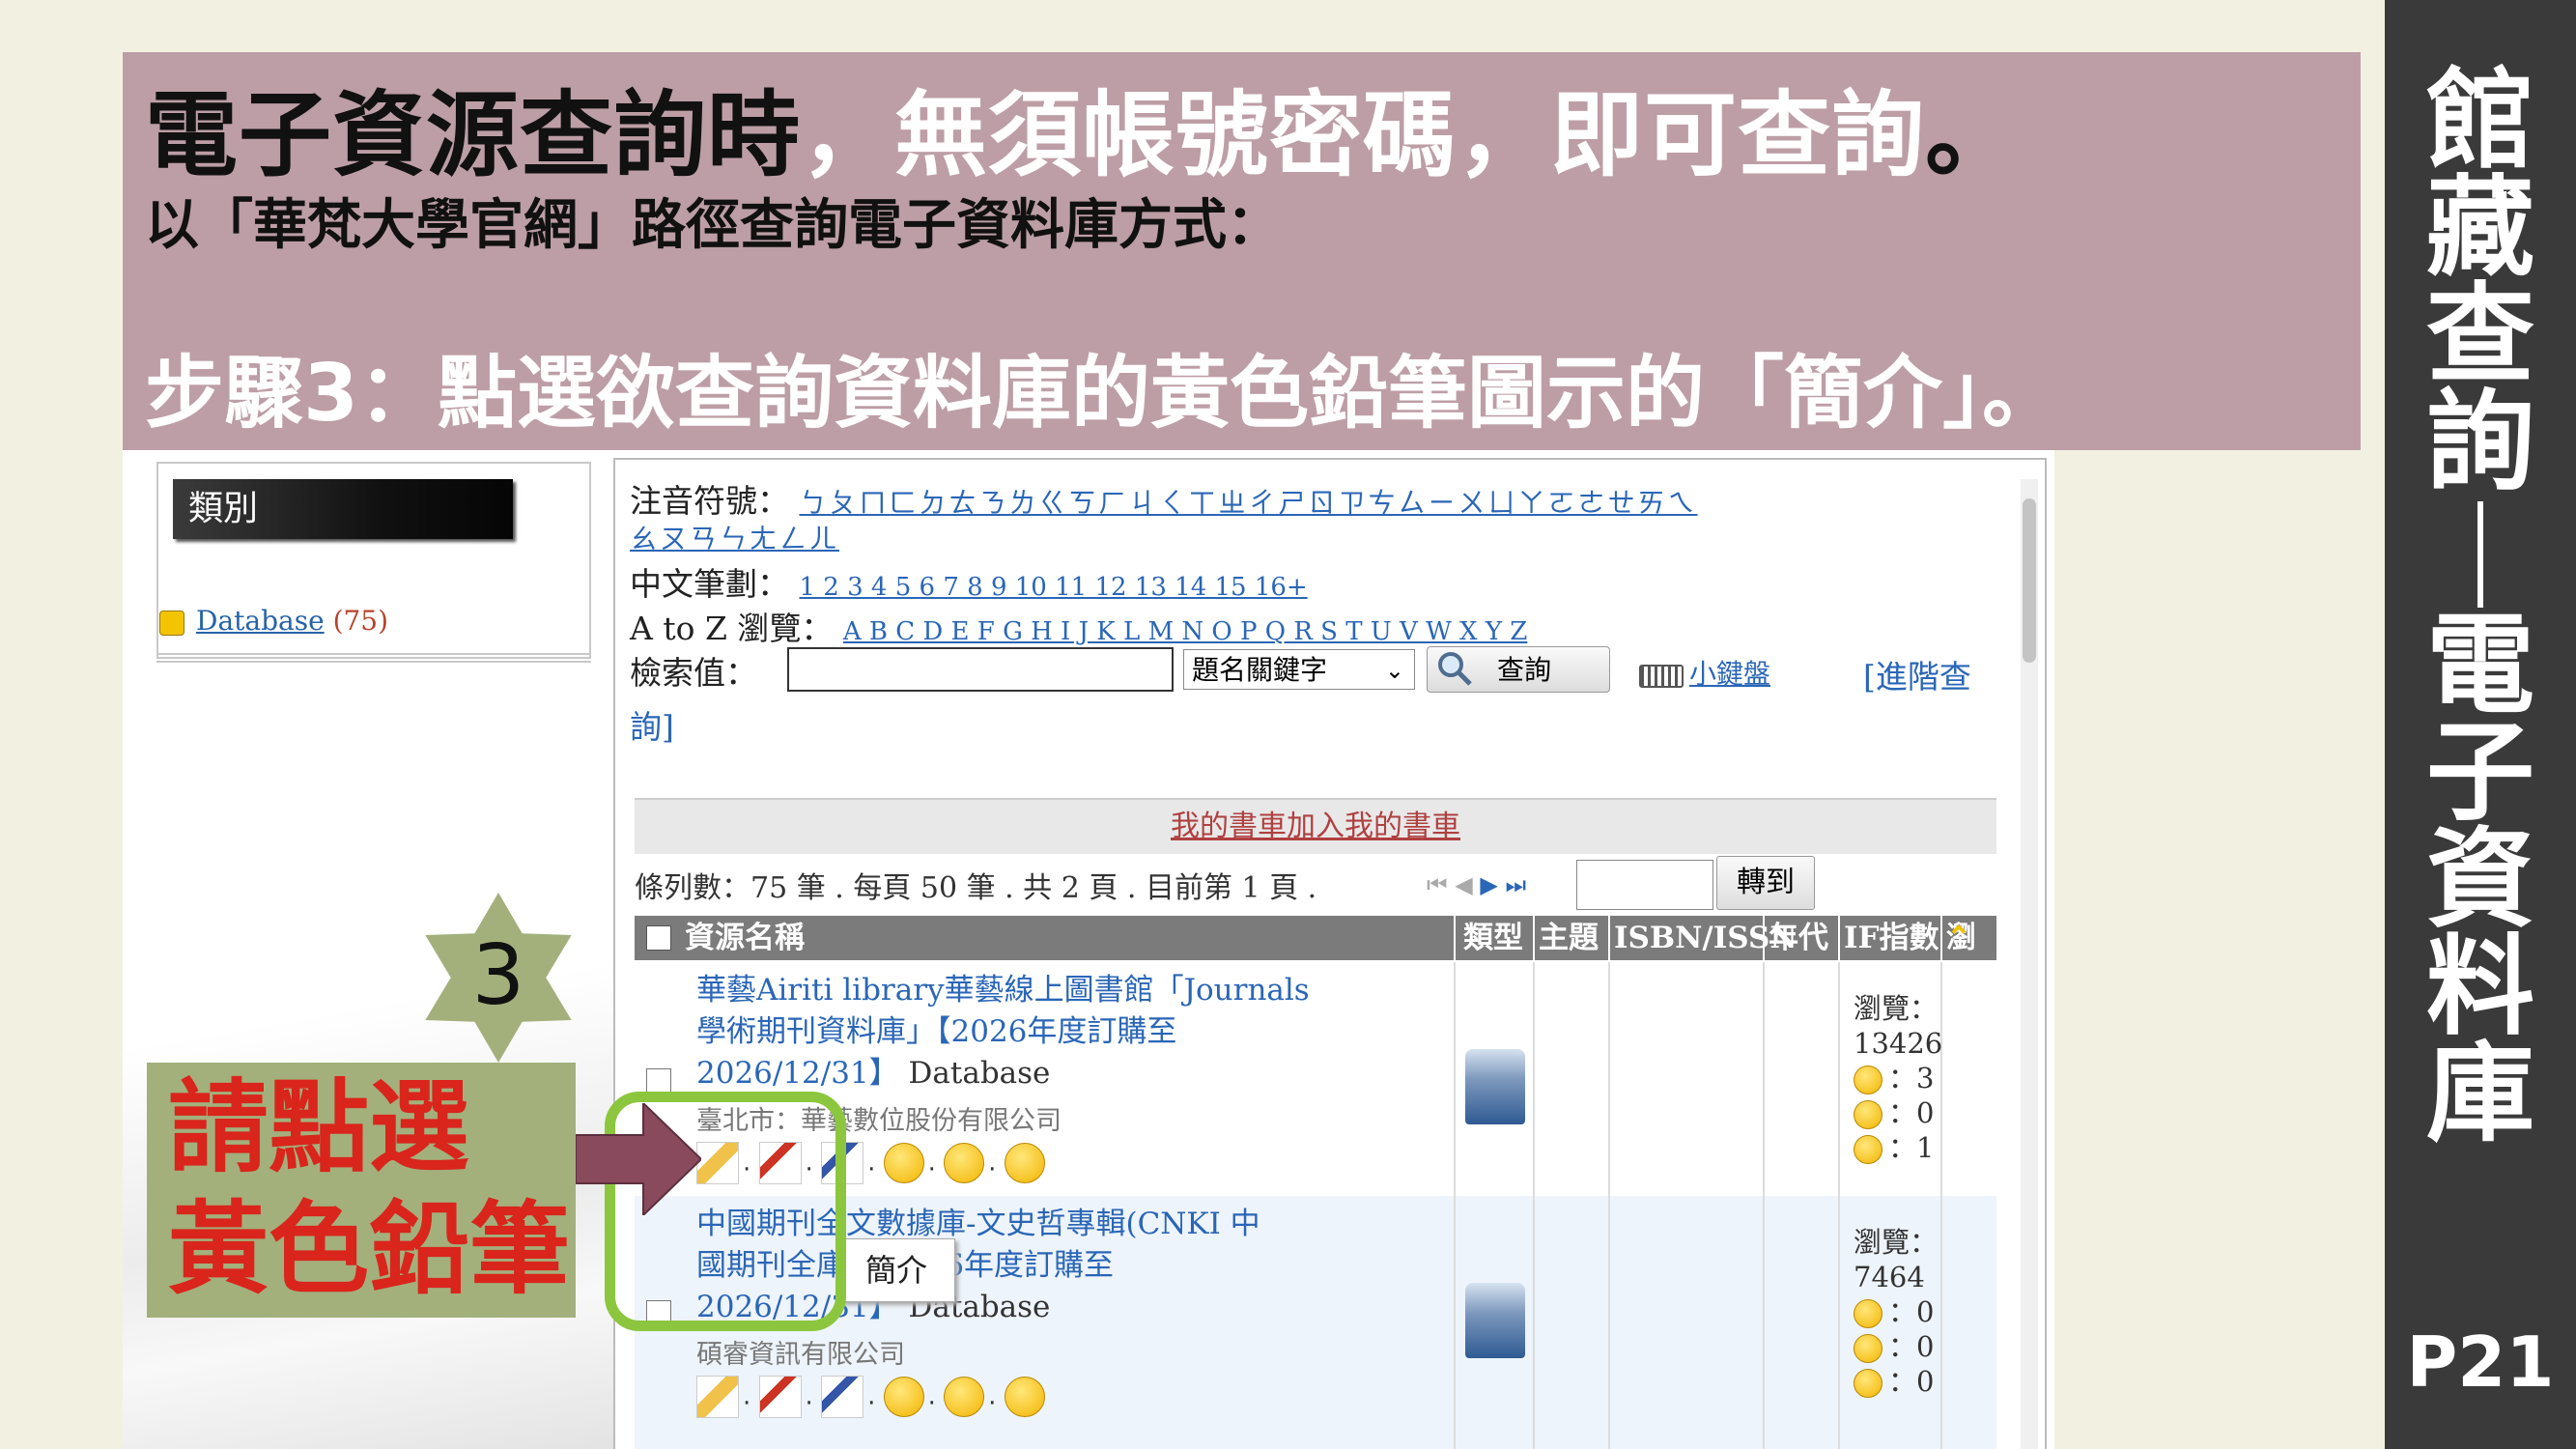 The width and height of the screenshot is (2576, 1449). Describe the element at coordinates (1054, 587) in the screenshot. I see `strokes-links: 1 2 3 4 5 6 7 8 9 10 11 12 13 14 15 16+` at that location.